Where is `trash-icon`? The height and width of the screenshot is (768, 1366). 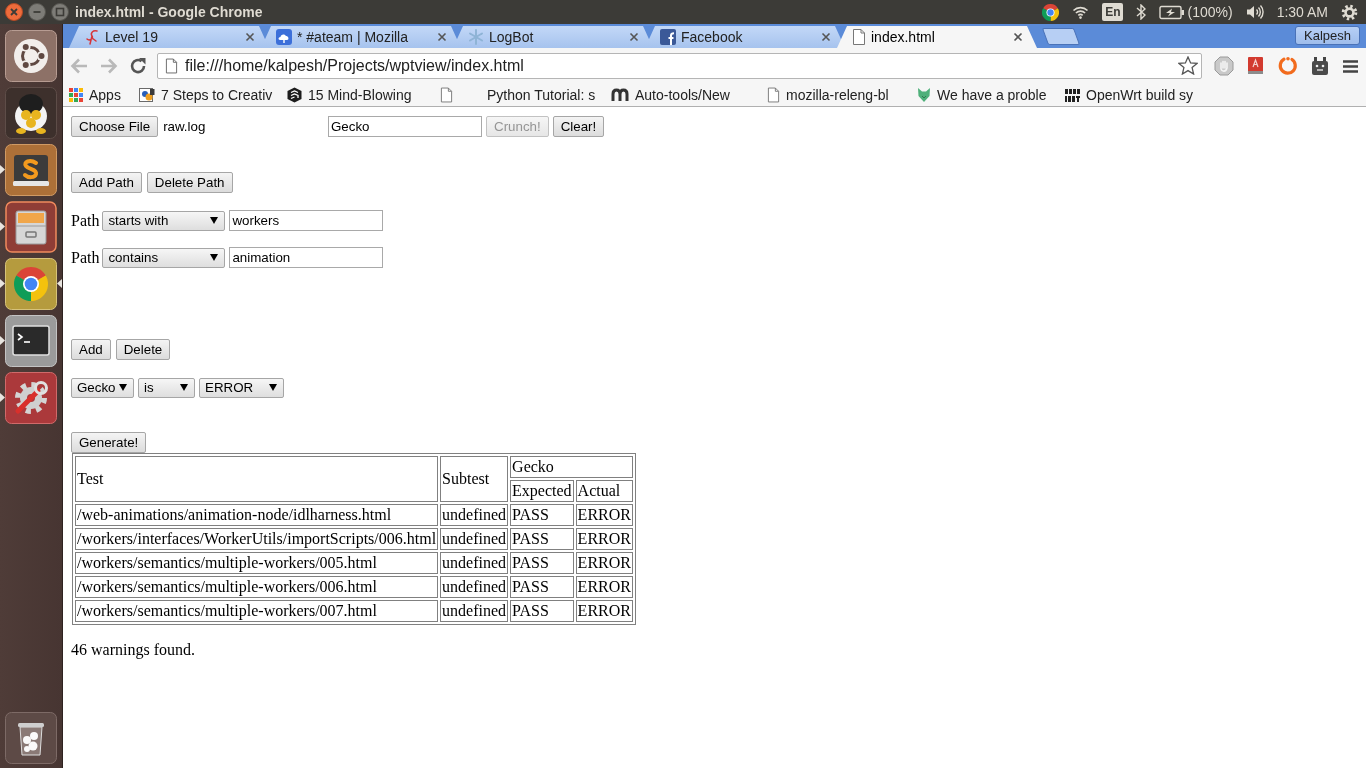
trash-icon is located at coordinates (31, 738).